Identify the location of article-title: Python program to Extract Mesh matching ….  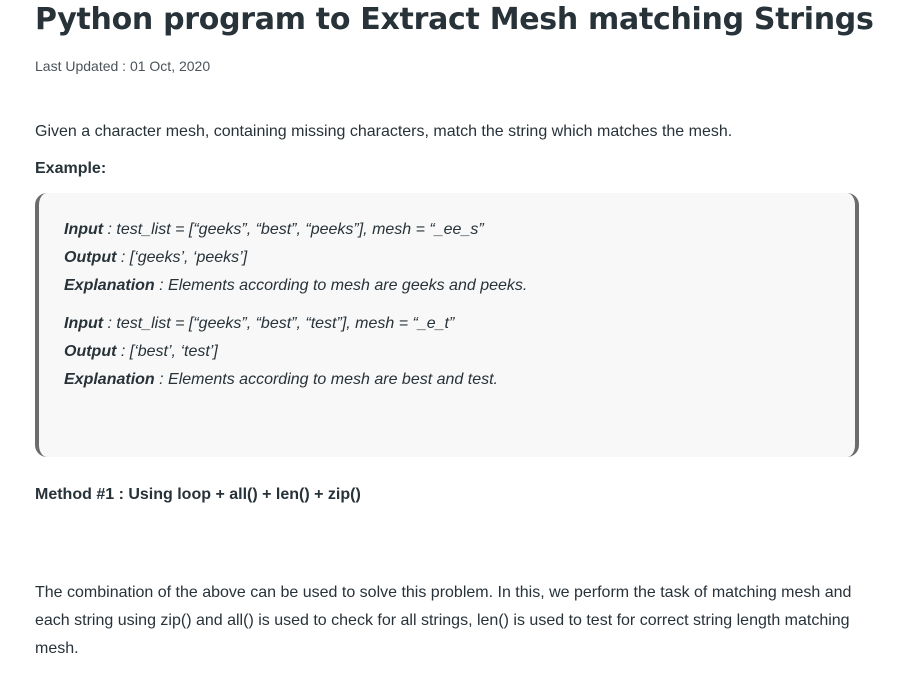
(454, 19).